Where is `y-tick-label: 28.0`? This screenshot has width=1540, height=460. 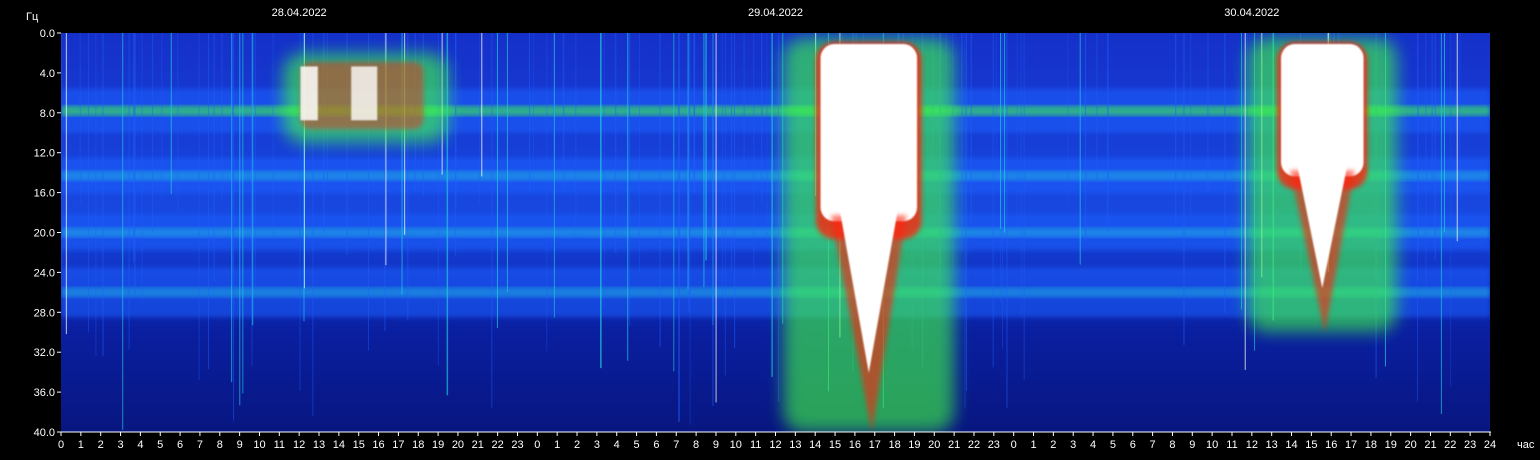
y-tick-label: 28.0 is located at coordinates (44, 313).